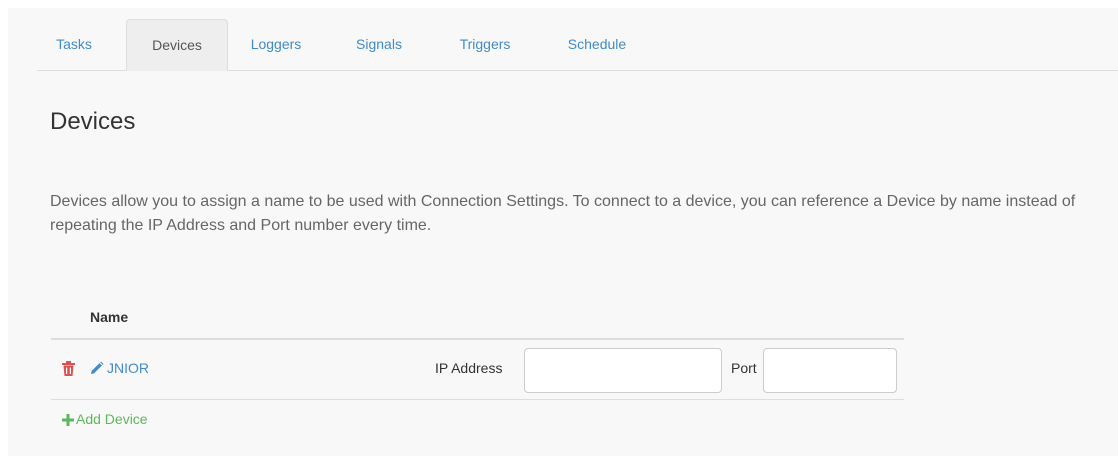  What do you see at coordinates (177, 45) in the screenshot?
I see `tab-devices: Devices` at bounding box center [177, 45].